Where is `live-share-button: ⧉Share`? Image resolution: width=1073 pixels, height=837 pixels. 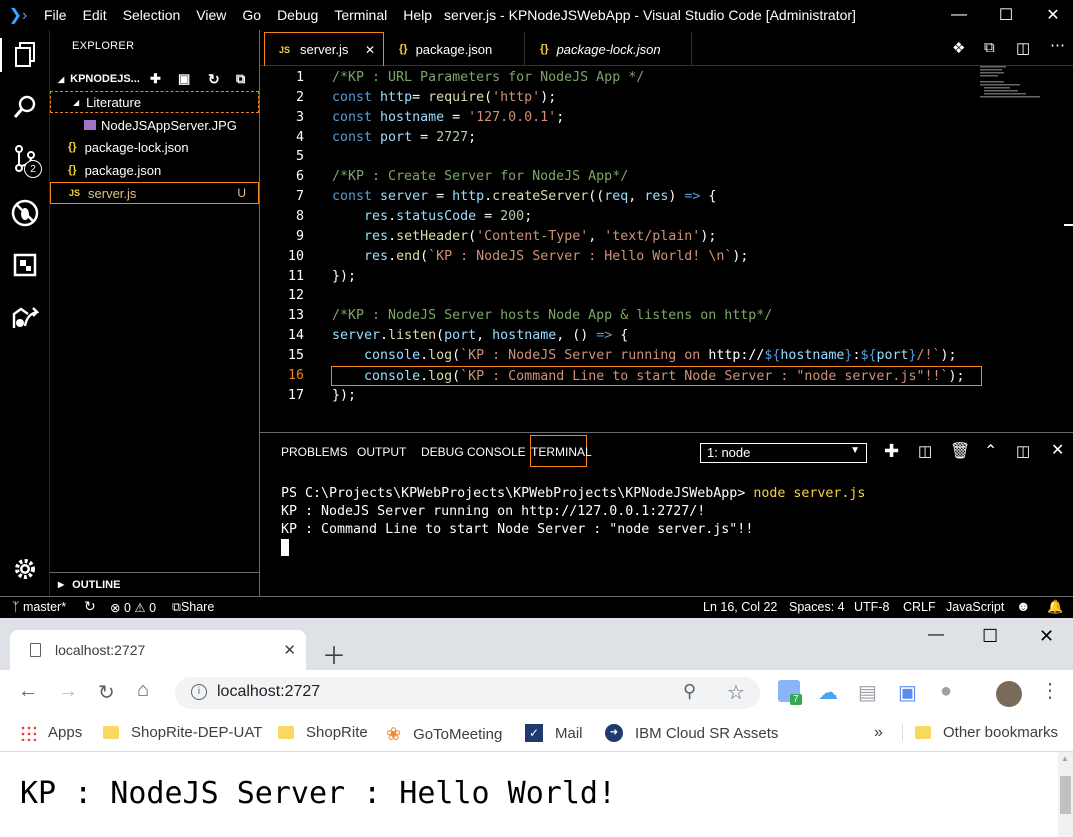 live-share-button: ⧉Share is located at coordinates (193, 607).